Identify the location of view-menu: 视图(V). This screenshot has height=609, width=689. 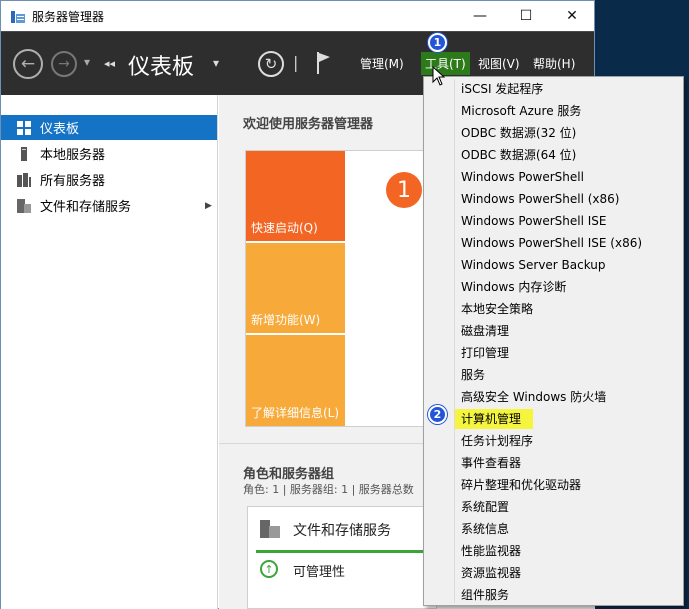
(499, 63).